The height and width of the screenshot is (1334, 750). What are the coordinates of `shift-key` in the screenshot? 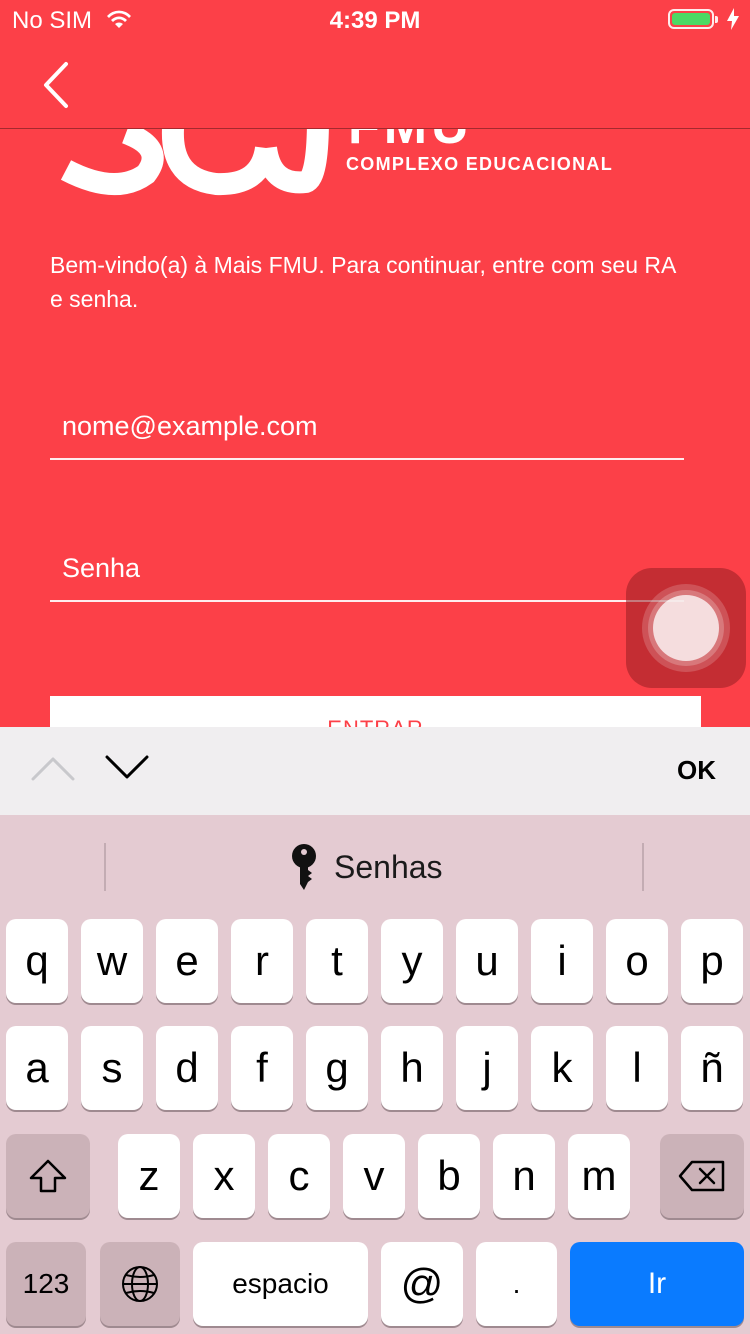 It's located at (48, 1176).